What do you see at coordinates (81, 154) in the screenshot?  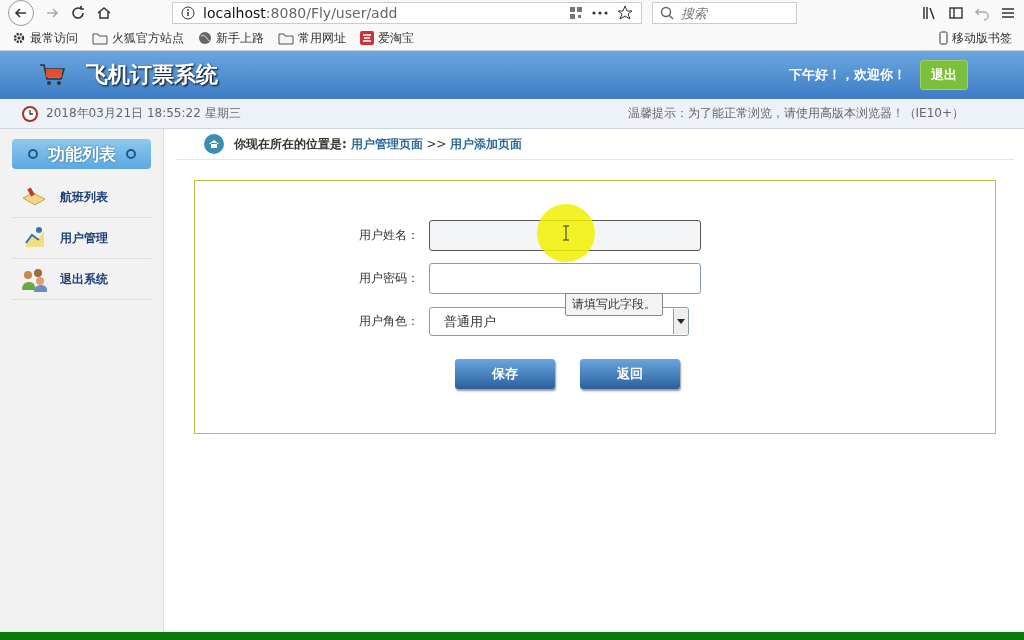 I see `sidebar-title: 功能列表` at bounding box center [81, 154].